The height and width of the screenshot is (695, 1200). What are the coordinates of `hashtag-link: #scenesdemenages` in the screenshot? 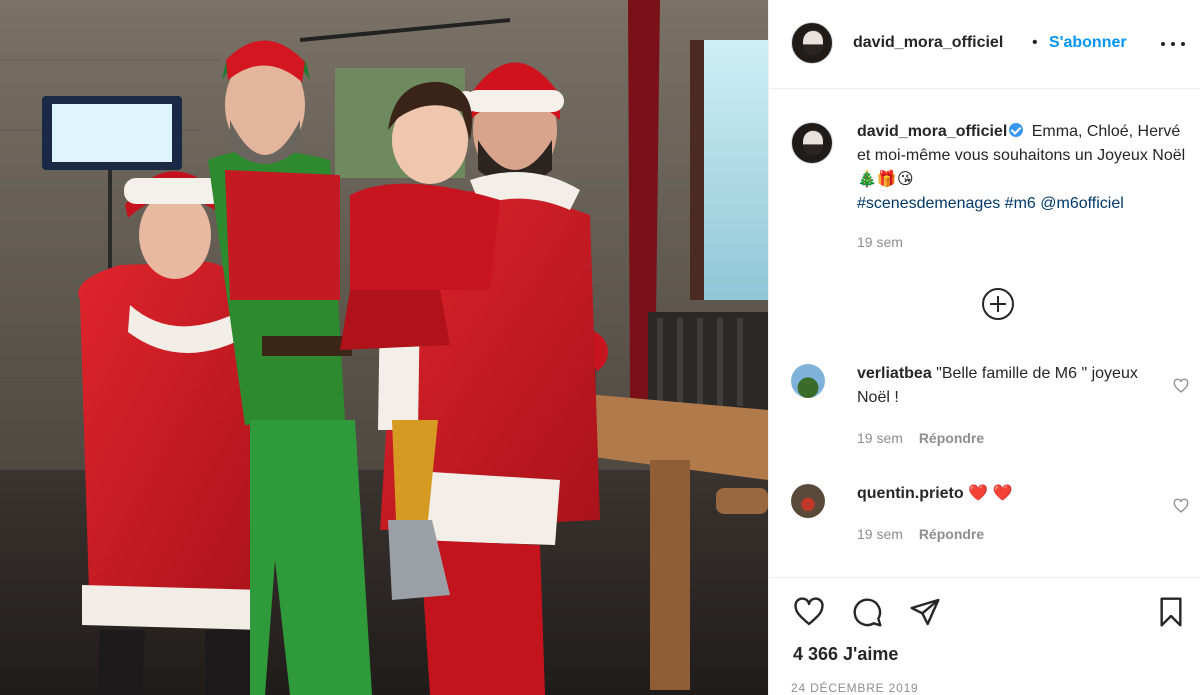 It's located at (928, 203).